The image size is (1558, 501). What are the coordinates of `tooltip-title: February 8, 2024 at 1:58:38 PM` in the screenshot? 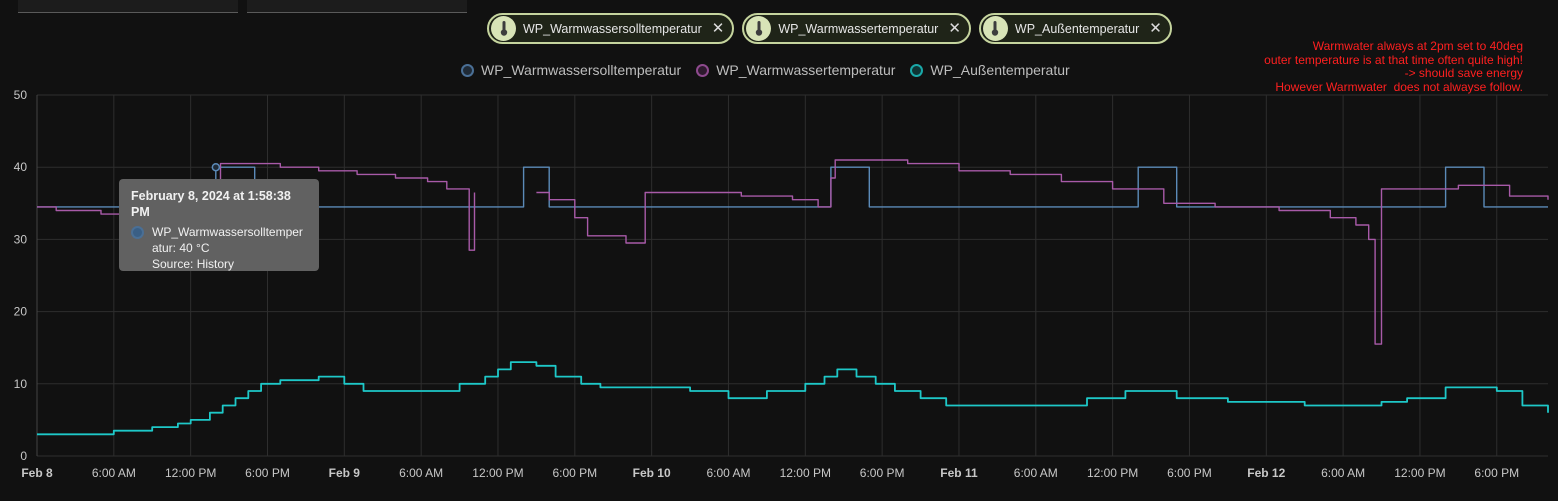 It's located at (211, 204).